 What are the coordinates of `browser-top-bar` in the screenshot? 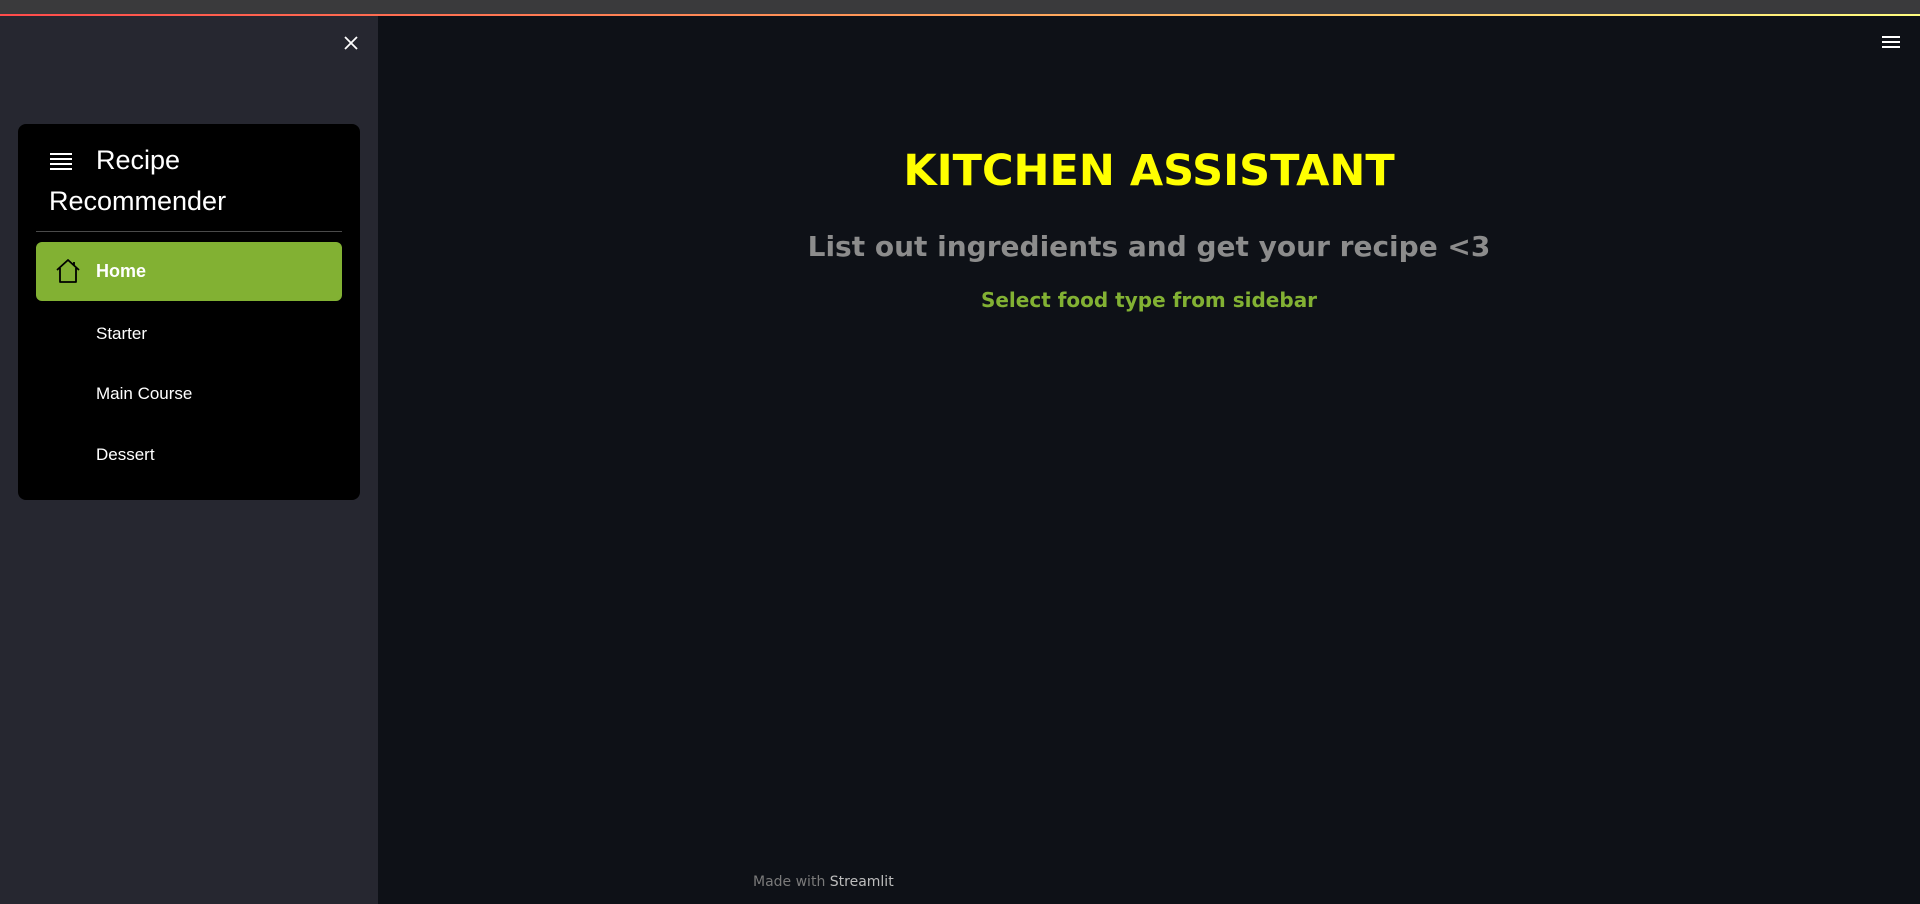 It's located at (960, 7).